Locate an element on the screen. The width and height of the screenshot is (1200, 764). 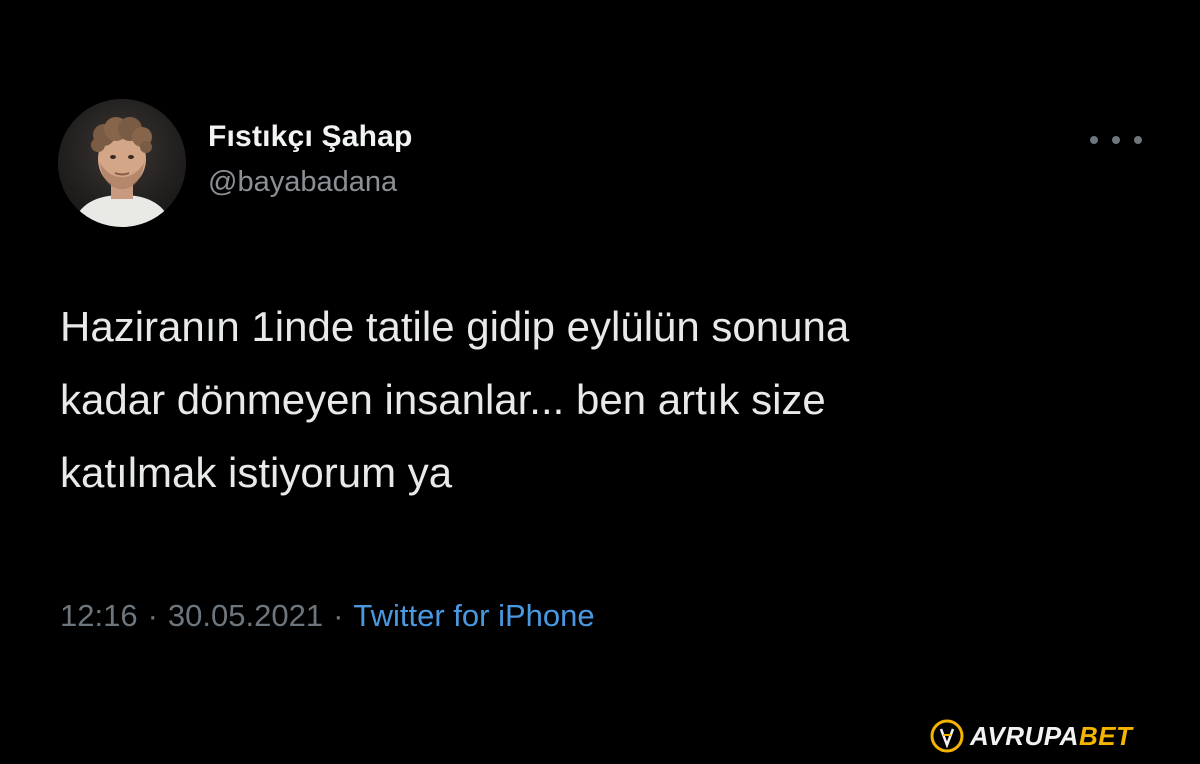
profile-photo-icon is located at coordinates (122, 163).